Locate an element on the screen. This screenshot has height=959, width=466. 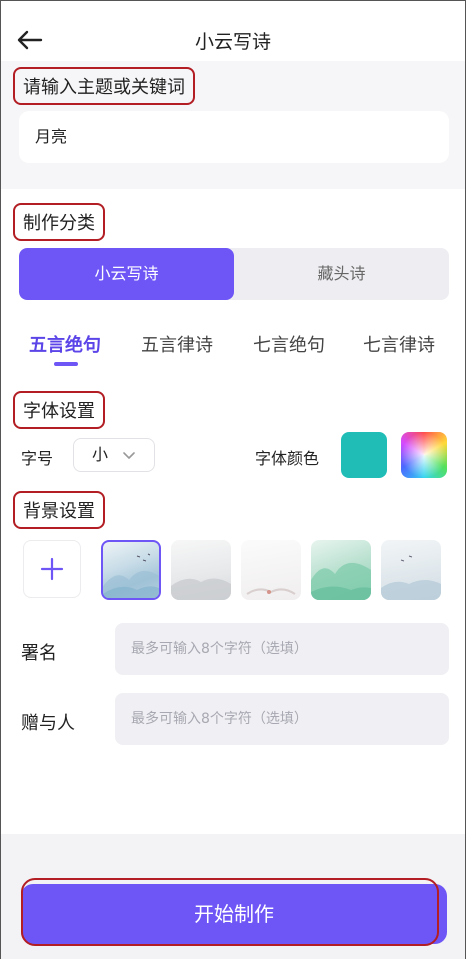
signature-input: 最多可输入8个字符（选填） is located at coordinates (282, 649).